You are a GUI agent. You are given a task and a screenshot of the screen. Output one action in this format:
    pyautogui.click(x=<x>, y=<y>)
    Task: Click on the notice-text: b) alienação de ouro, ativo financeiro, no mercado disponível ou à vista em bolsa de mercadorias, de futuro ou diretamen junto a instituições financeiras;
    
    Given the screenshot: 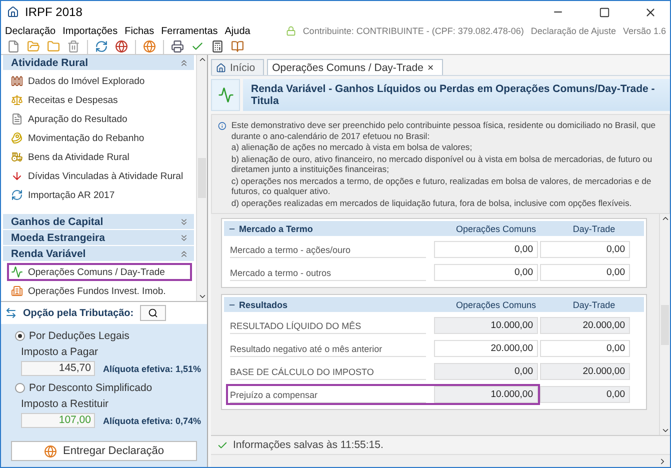 What is the action you would take?
    pyautogui.click(x=442, y=164)
    